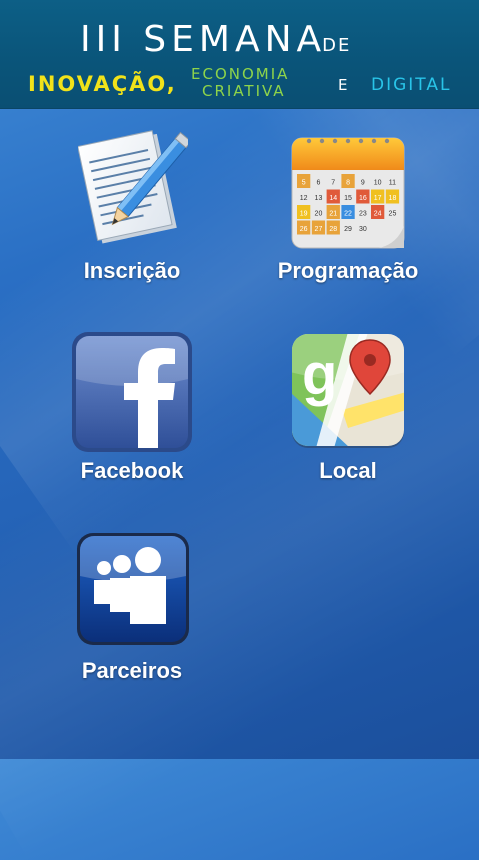  I want to click on calendar-day-number: 24, so click(378, 214).